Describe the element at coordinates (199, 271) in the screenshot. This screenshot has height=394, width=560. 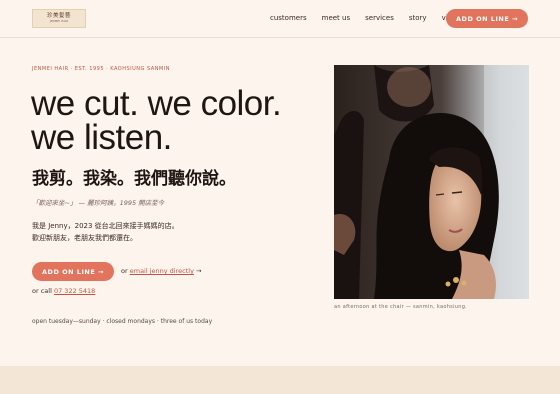
I see `arrow-right-icon: →` at that location.